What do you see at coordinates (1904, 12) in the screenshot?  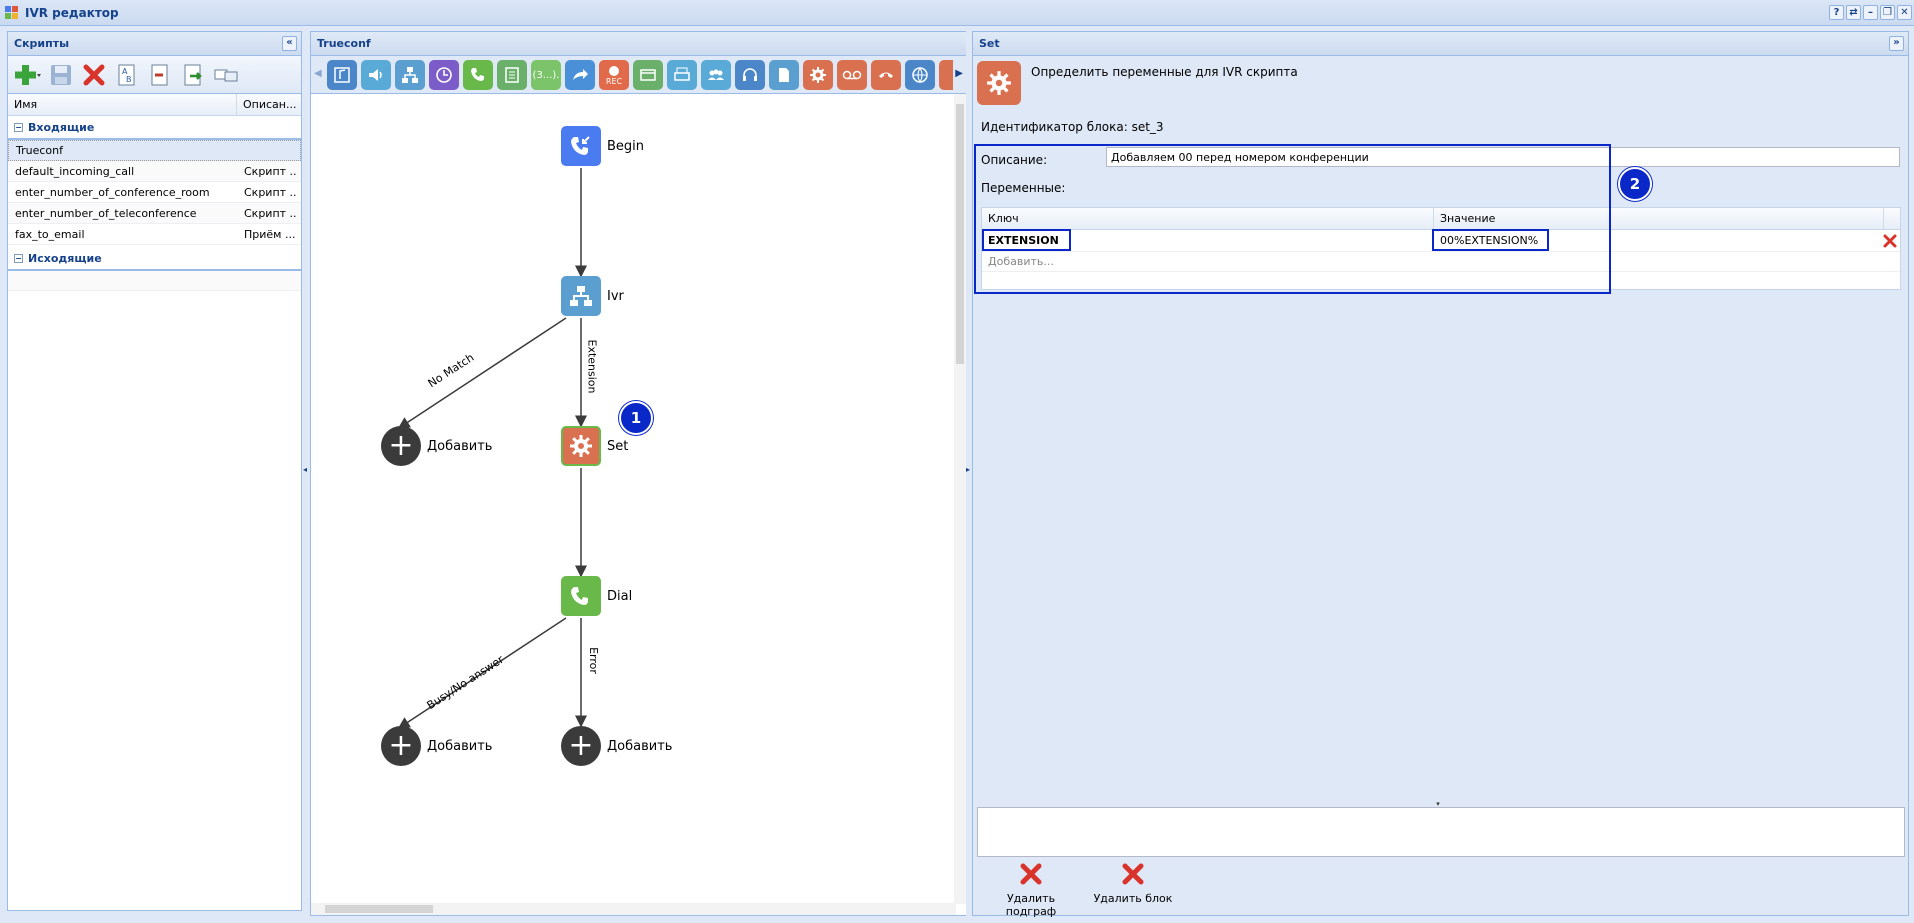 I see `close-button: ✕` at bounding box center [1904, 12].